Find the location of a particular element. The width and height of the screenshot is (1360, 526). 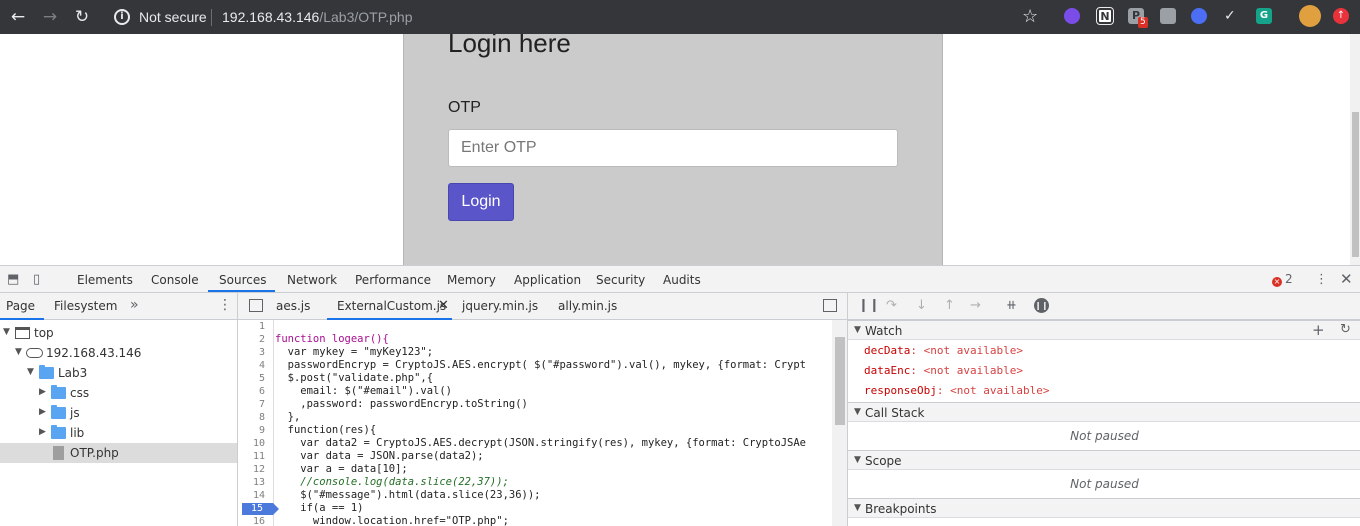

line-number: 14 is located at coordinates (259, 495).